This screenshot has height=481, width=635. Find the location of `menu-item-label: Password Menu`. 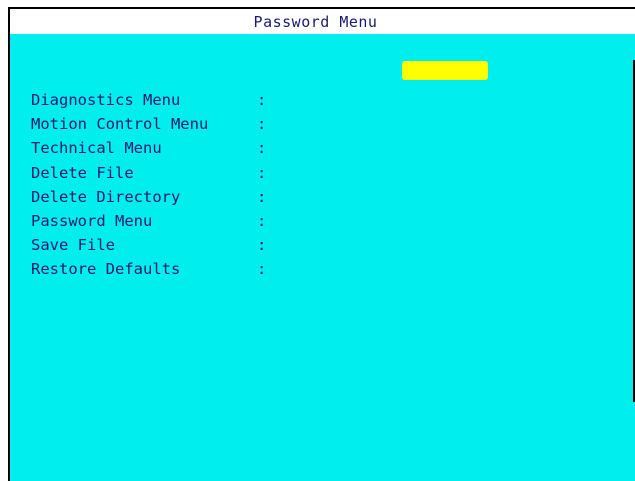

menu-item-label: Password Menu is located at coordinates (92, 220).